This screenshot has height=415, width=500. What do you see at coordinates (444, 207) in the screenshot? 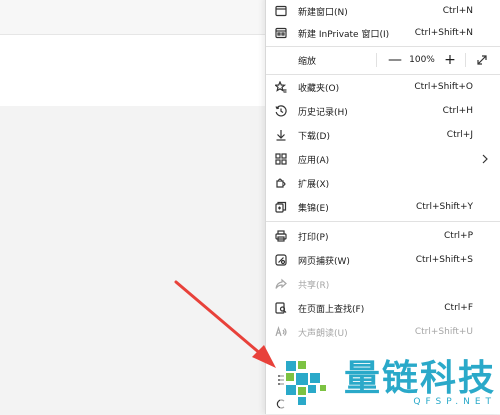
I see `menu-item-shortcut: Ctrl+Shift+Y` at bounding box center [444, 207].